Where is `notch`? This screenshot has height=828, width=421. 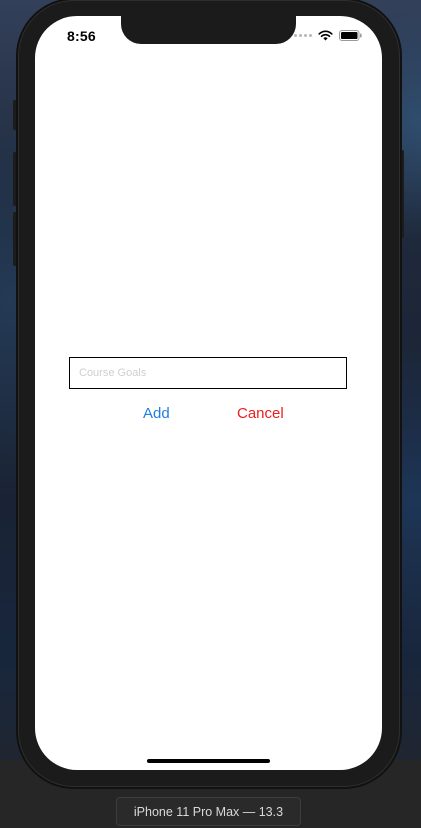
notch is located at coordinates (208, 30).